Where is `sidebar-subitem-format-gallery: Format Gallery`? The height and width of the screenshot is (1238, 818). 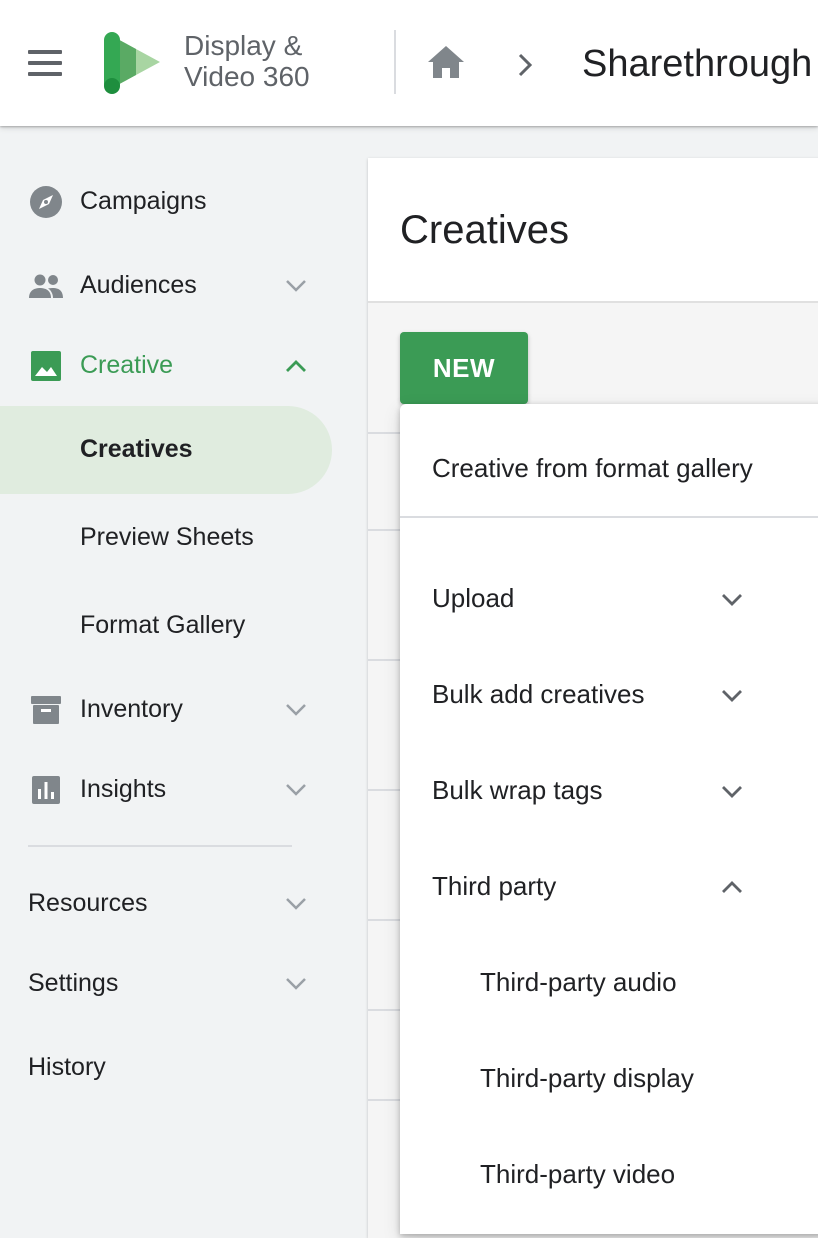
sidebar-subitem-format-gallery: Format Gallery is located at coordinates (162, 625).